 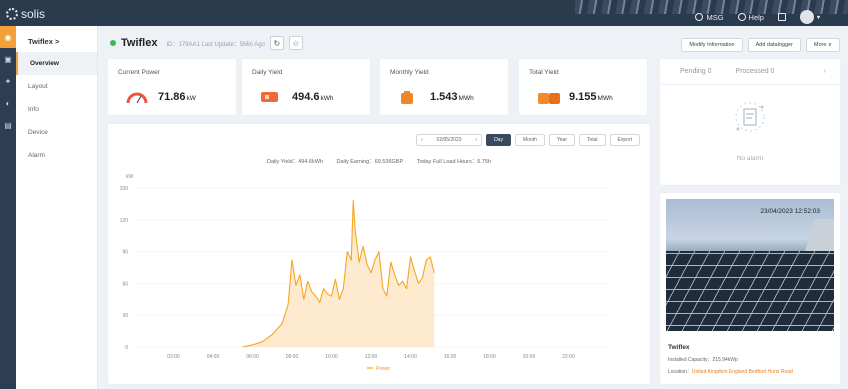 I want to click on sidebar-plant-title: Twiflex >, so click(x=56, y=39).